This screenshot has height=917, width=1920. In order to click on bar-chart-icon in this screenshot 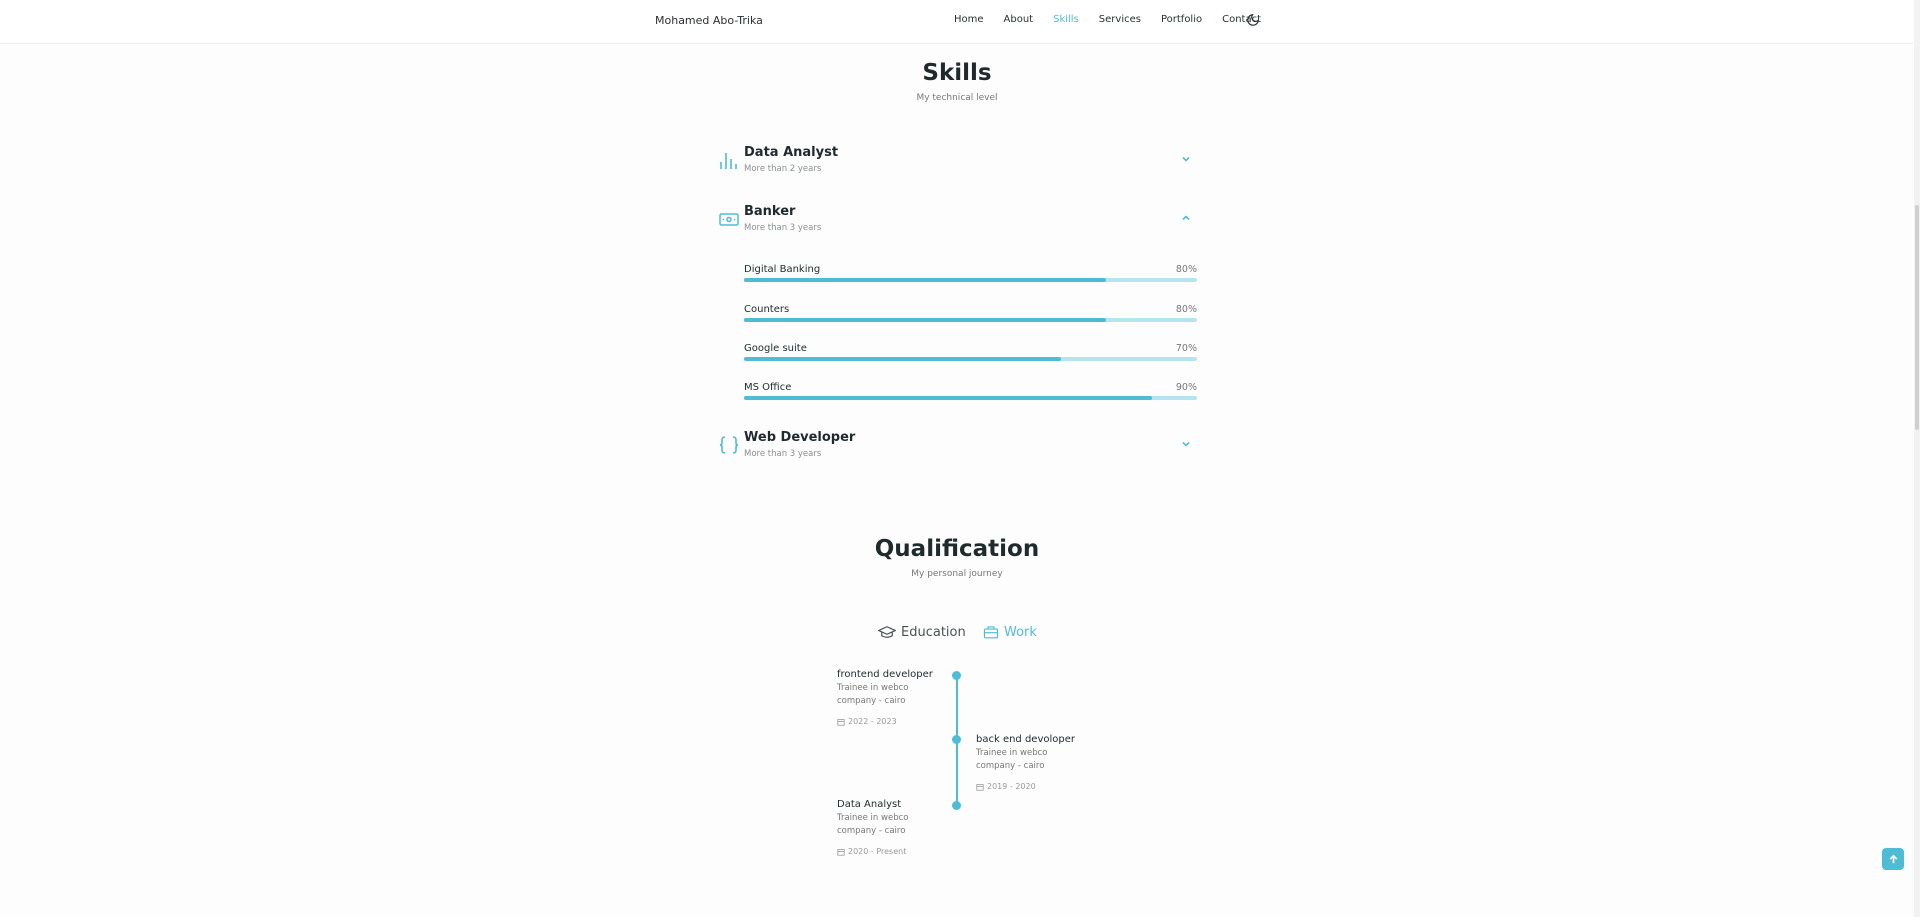, I will do `click(728, 161)`.